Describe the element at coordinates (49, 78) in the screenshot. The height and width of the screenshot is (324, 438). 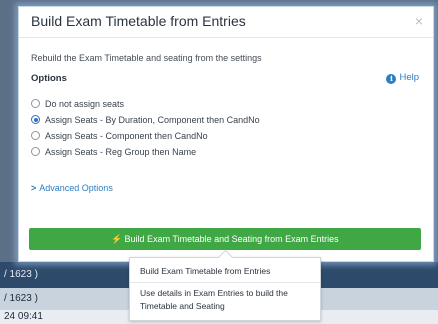
I see `options-heading: Options` at that location.